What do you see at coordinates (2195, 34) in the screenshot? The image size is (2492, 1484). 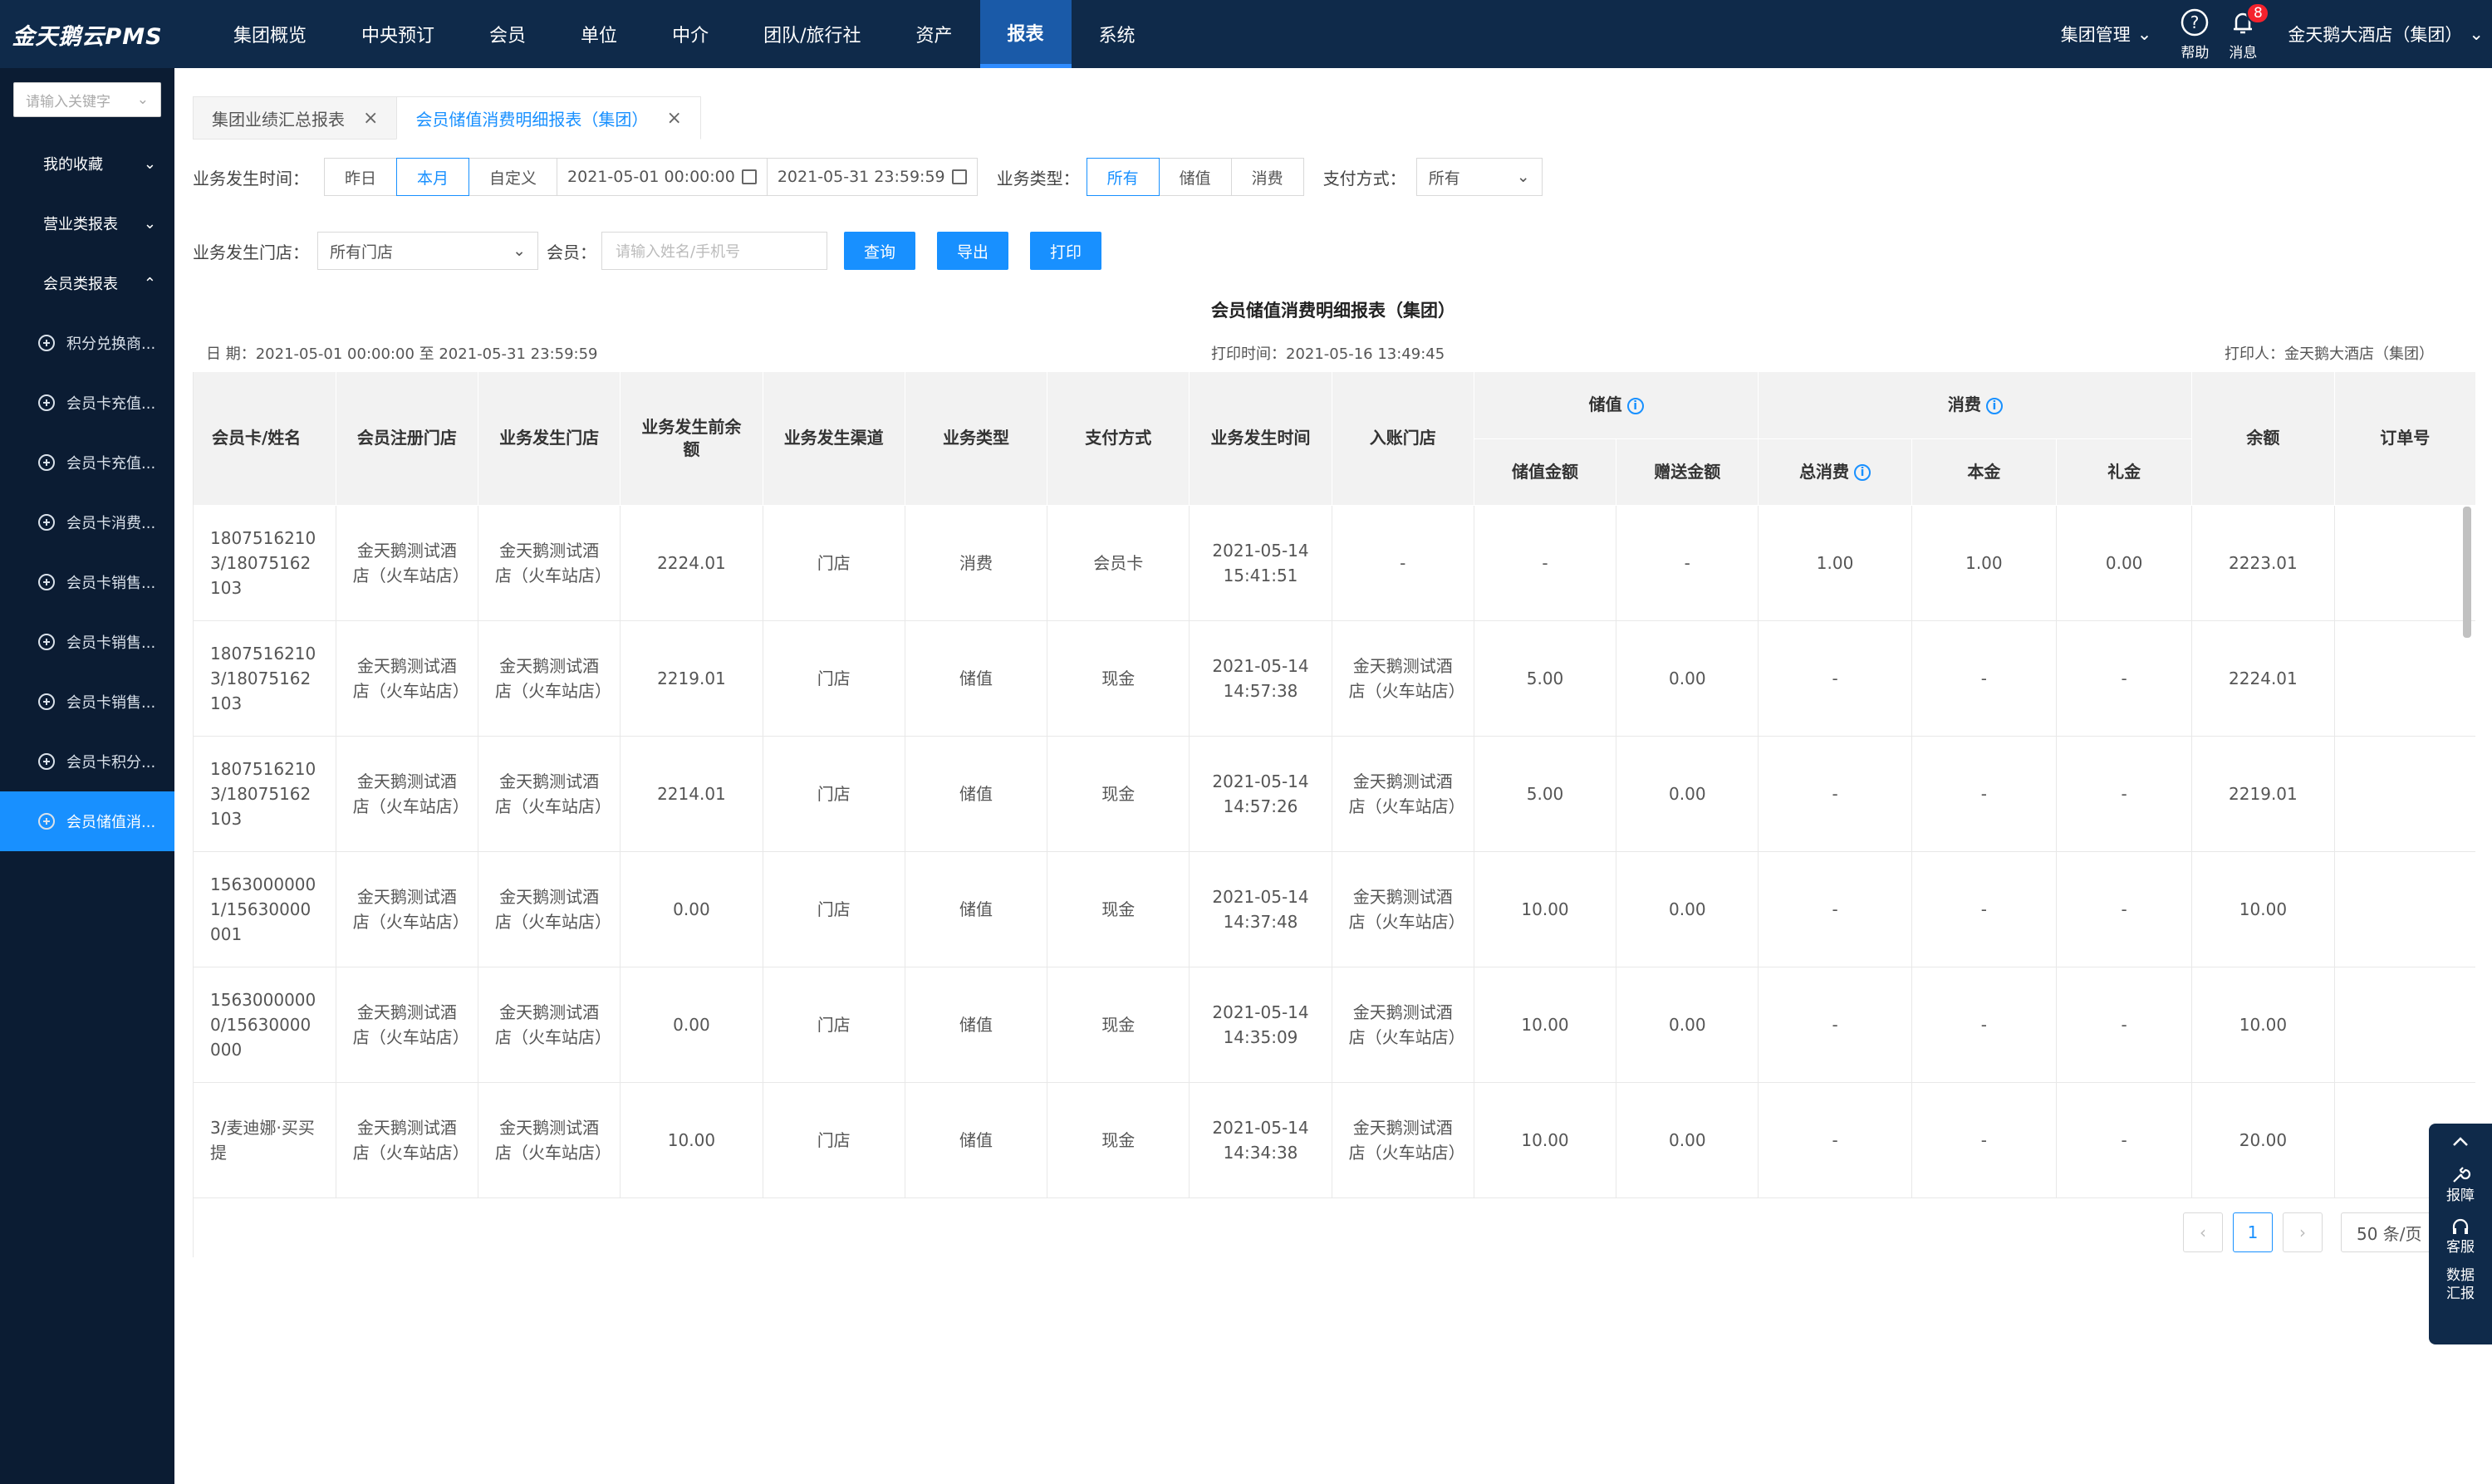 I see `help-button: ? 帮助` at bounding box center [2195, 34].